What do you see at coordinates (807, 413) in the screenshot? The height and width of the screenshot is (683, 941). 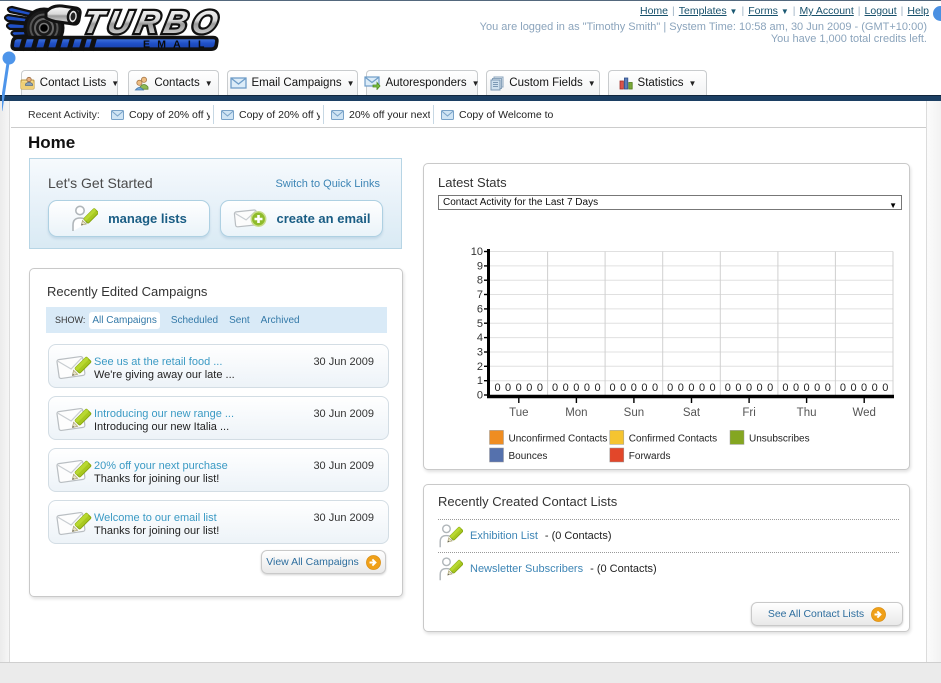 I see `svg-text: Thu` at bounding box center [807, 413].